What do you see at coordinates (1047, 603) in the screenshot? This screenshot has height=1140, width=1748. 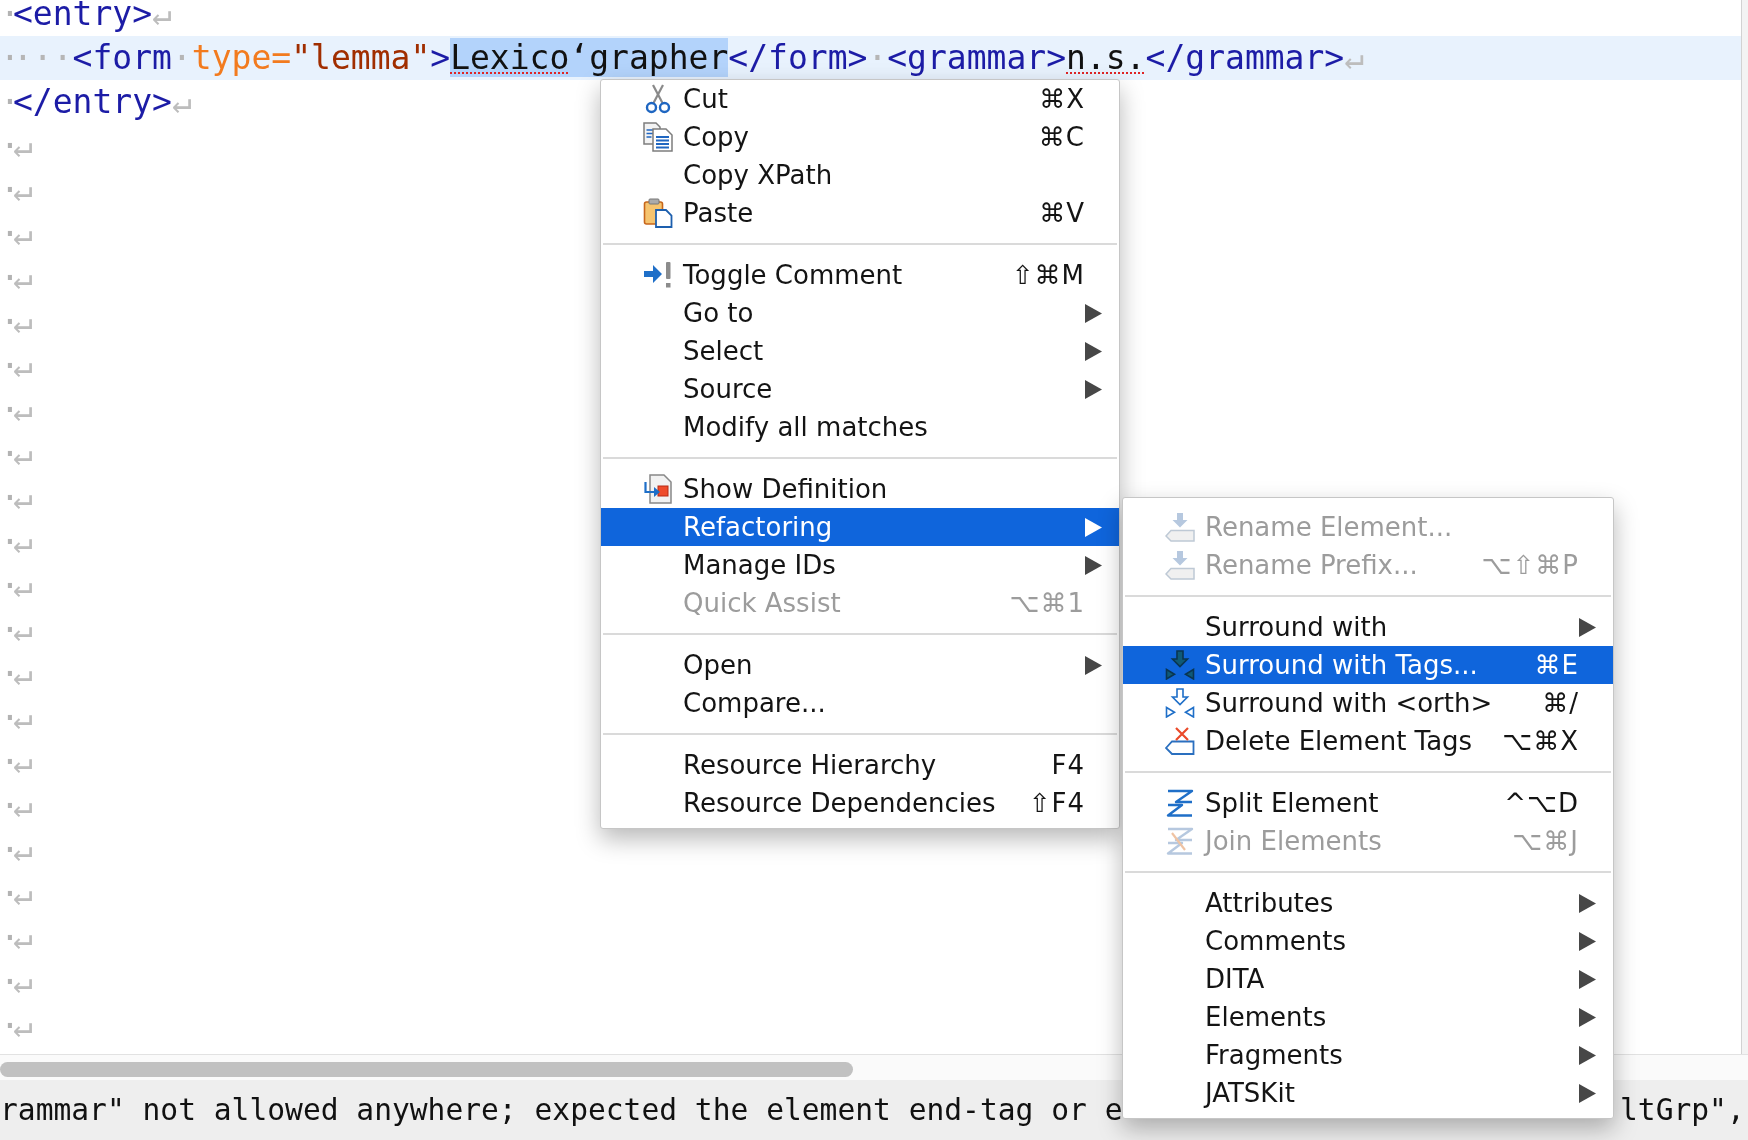 I see `keyboard-shortcut: ⌥⌘1` at bounding box center [1047, 603].